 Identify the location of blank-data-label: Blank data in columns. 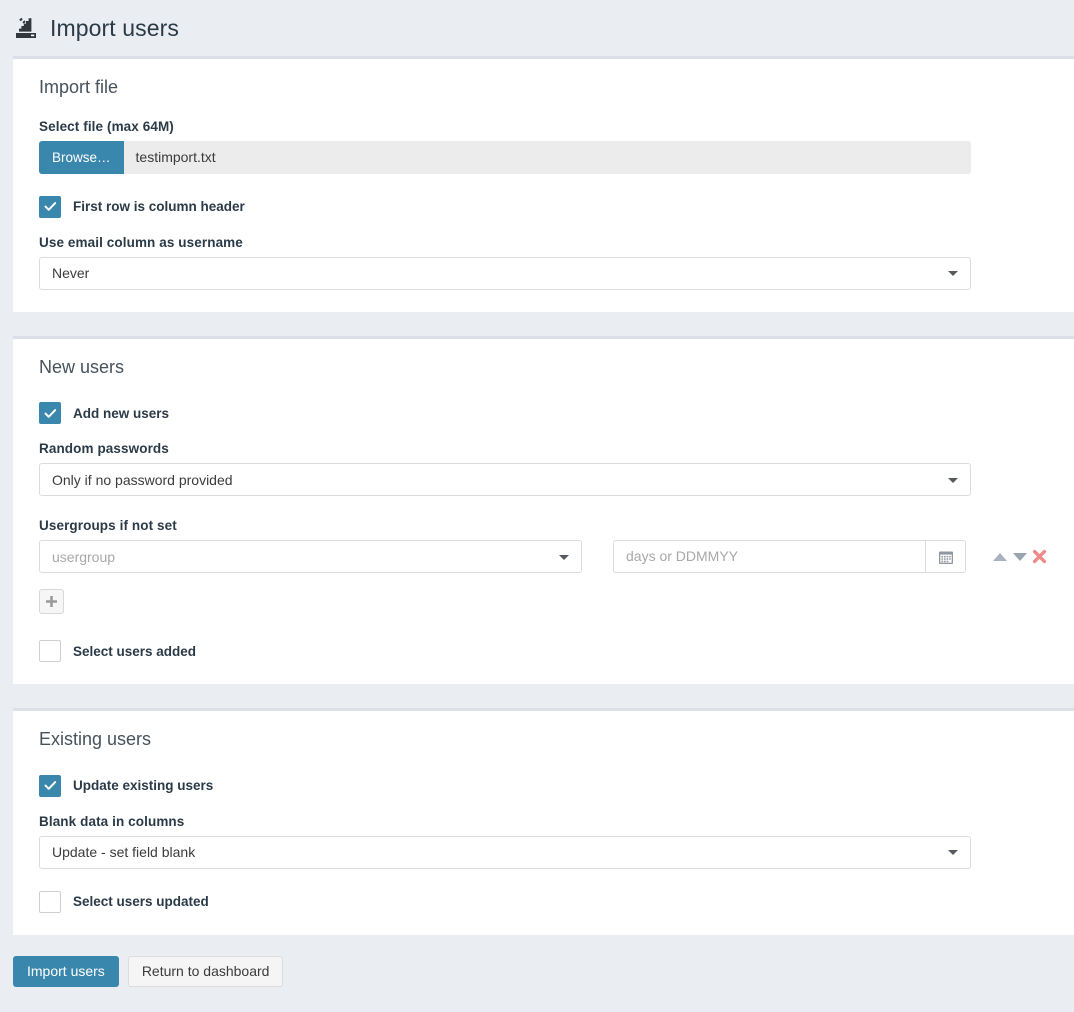
(112, 821).